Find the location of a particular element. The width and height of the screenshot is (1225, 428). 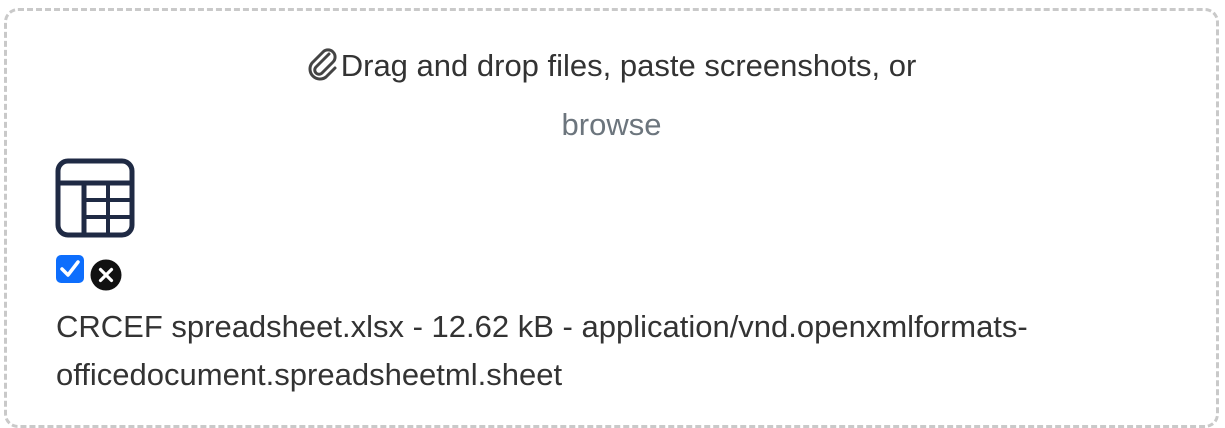

browse-link: browse is located at coordinates (611, 125).